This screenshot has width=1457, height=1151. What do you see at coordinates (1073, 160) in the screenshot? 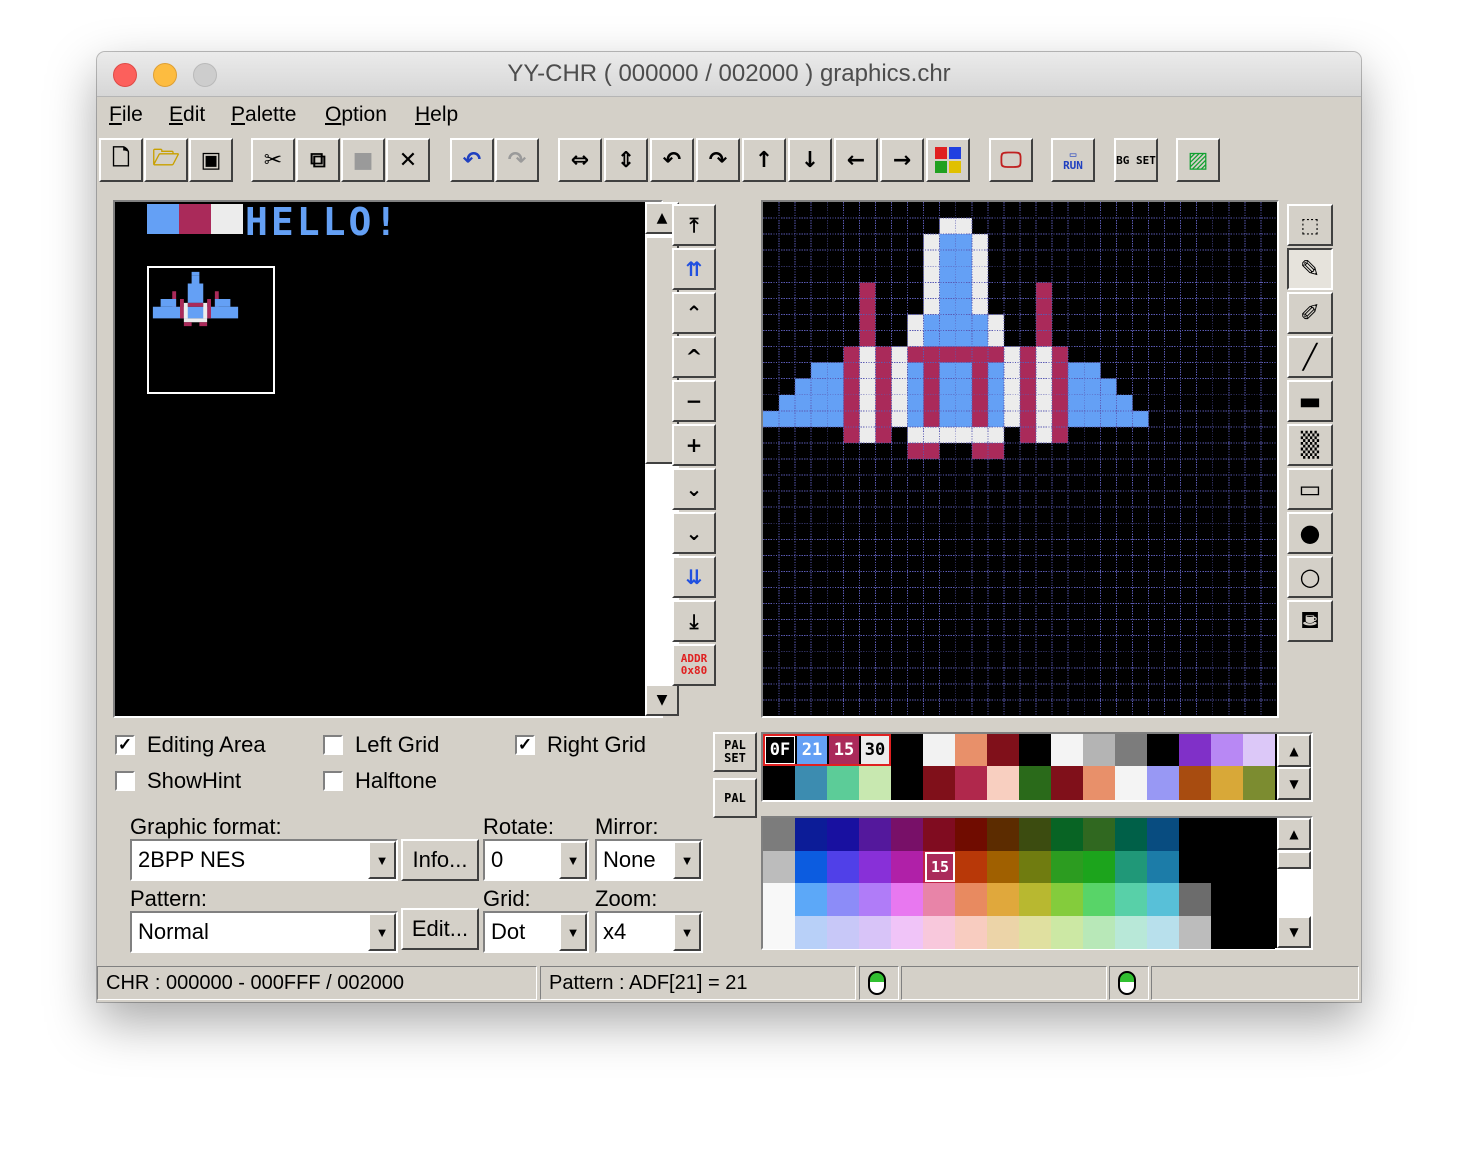
I see `run-button: ▭ RUN` at bounding box center [1073, 160].